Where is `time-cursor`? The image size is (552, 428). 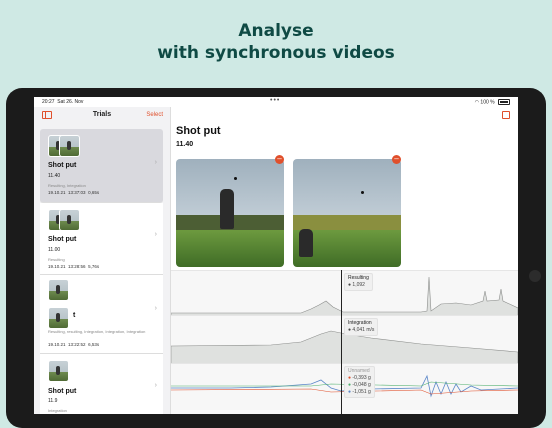 time-cursor is located at coordinates (341, 342).